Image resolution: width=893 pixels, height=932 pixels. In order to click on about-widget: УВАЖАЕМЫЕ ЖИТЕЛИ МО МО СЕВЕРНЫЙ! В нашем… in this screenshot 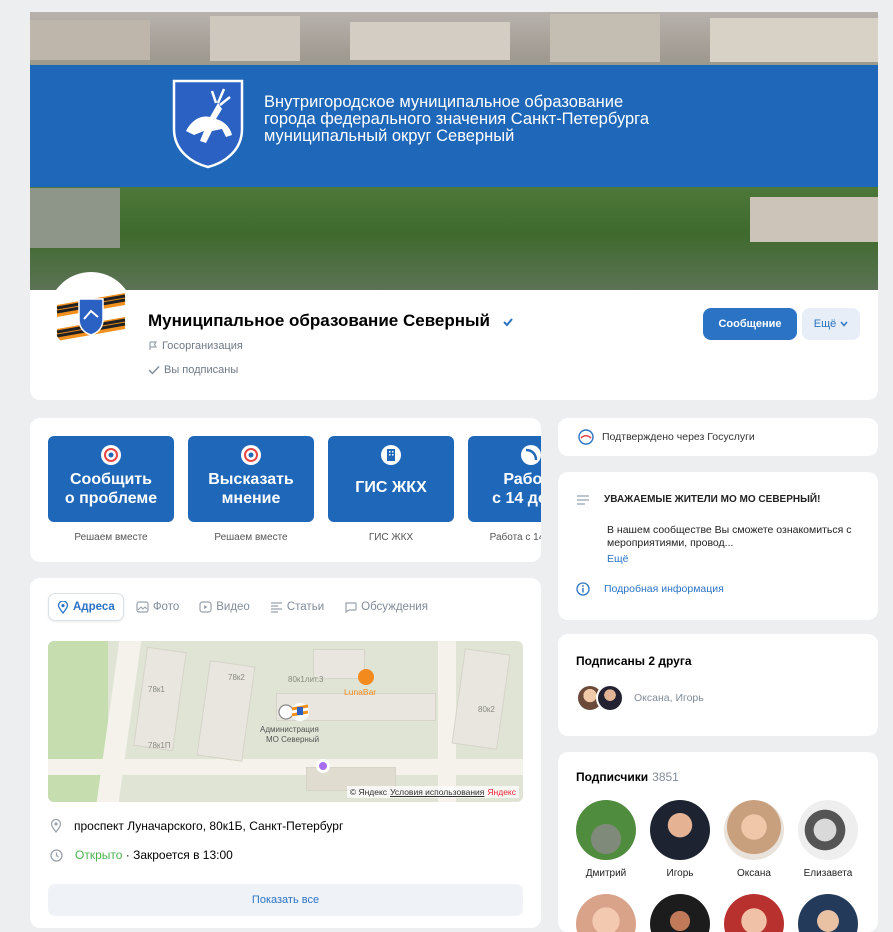, I will do `click(718, 546)`.